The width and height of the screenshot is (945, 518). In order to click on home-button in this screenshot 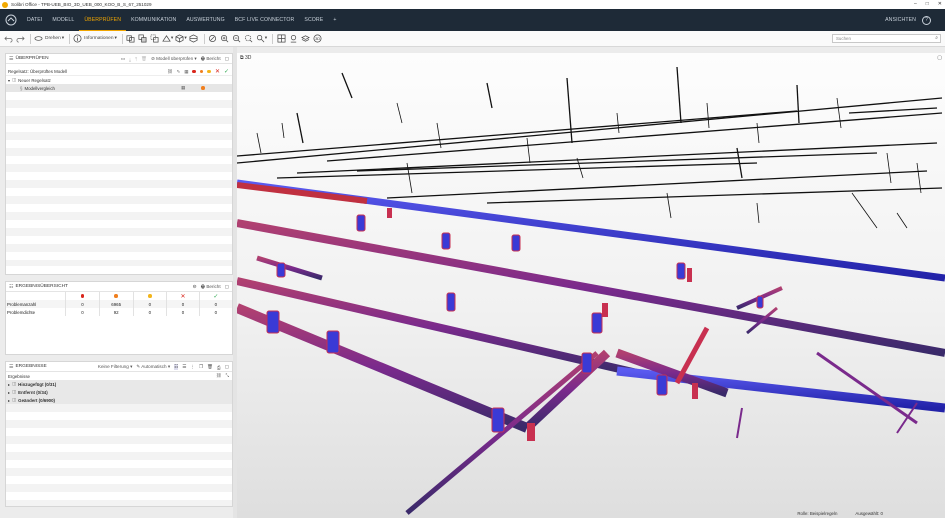, I will do `click(11, 20)`.